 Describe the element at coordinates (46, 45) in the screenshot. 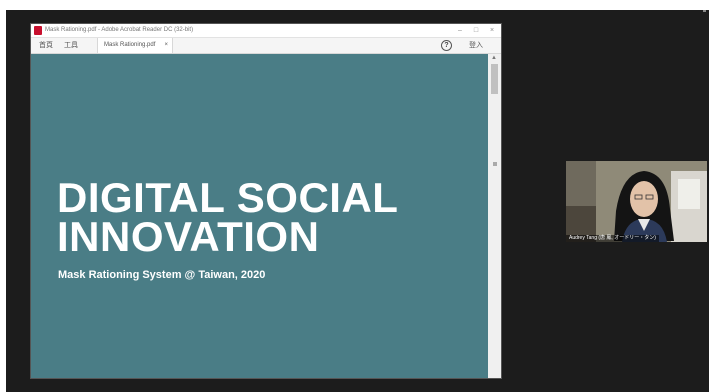

I see `menu-home: 首頁` at that location.